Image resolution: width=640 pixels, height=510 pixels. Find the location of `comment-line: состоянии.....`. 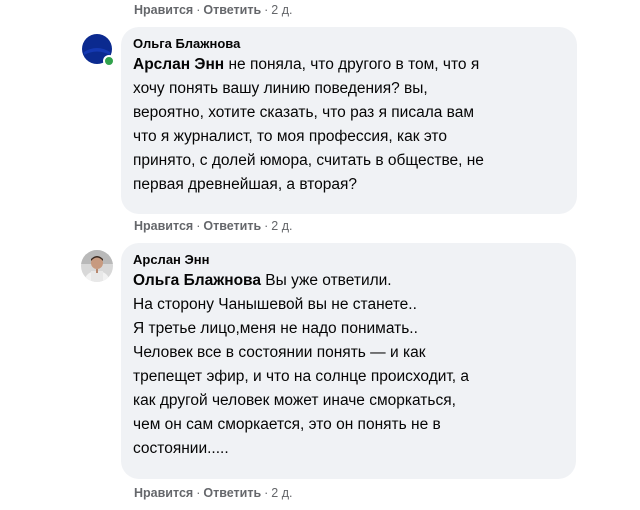

comment-line: состоянии..... is located at coordinates (181, 448).